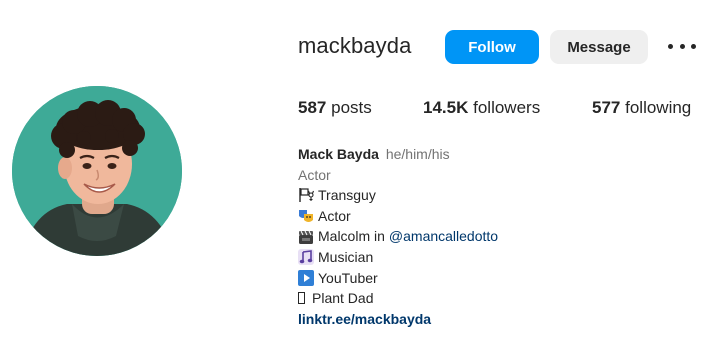 This screenshot has height=342, width=720. Describe the element at coordinates (306, 216) in the screenshot. I see `theater-masks-icon` at that location.